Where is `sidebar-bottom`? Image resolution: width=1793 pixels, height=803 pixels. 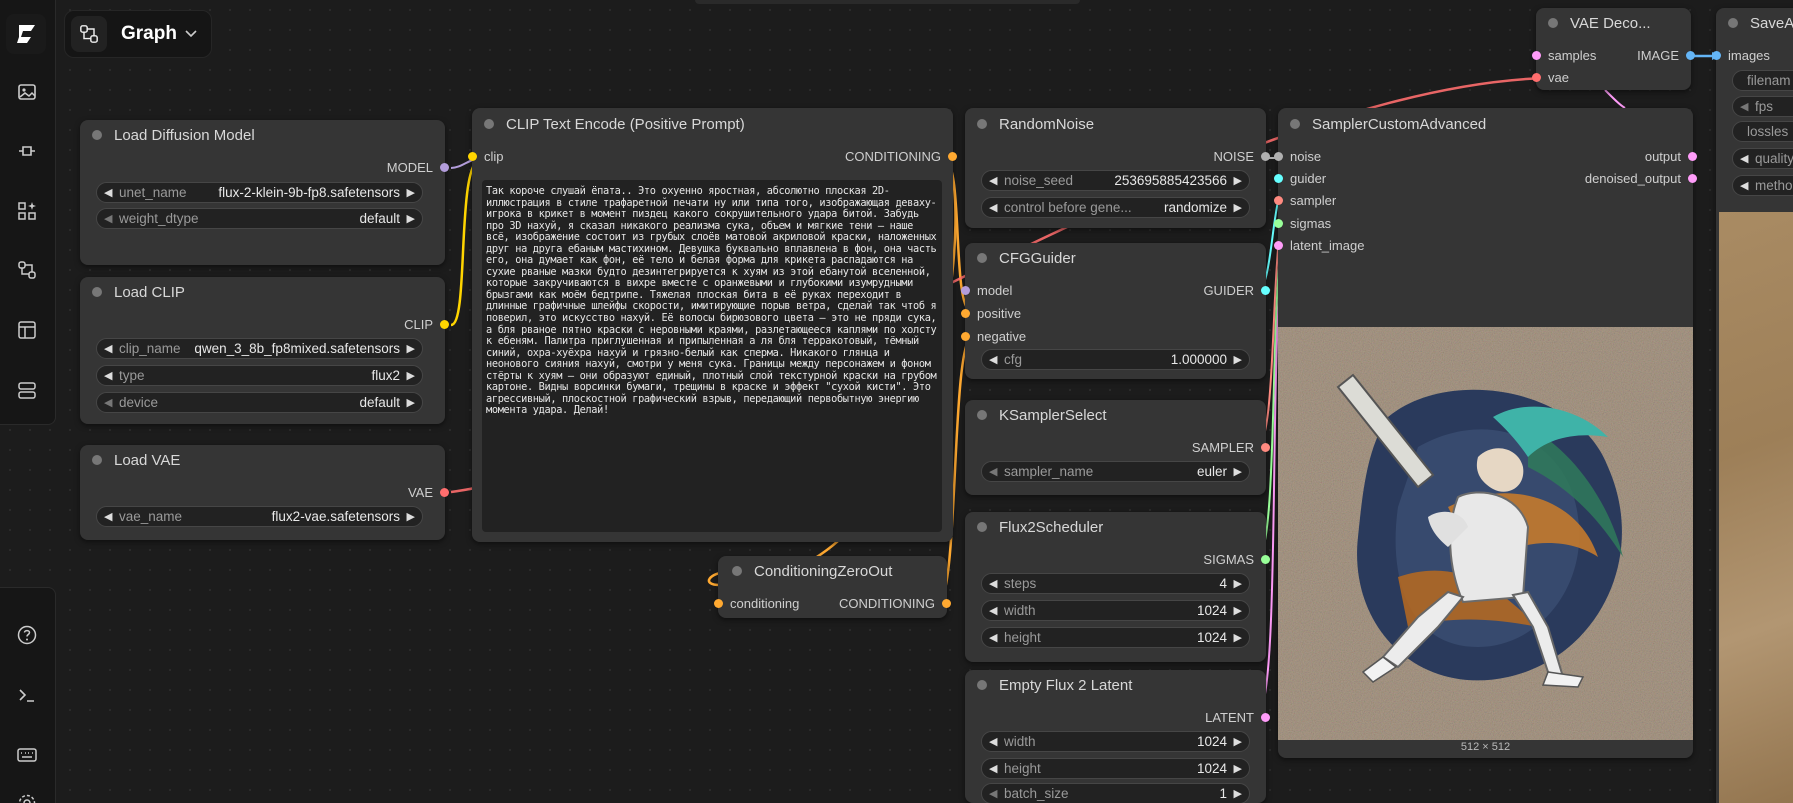 sidebar-bottom is located at coordinates (28, 695).